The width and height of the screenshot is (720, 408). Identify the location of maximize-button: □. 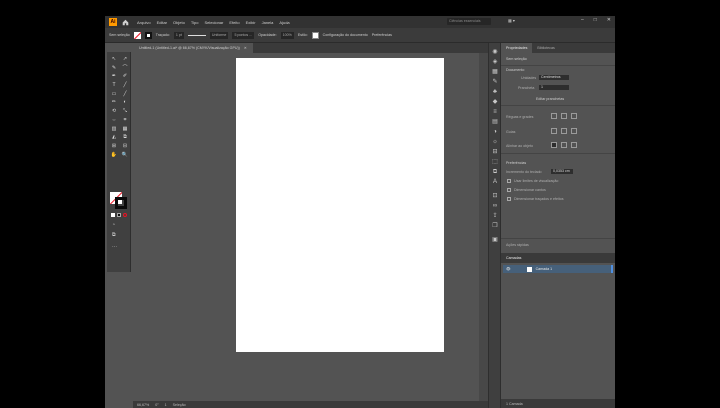
(595, 20).